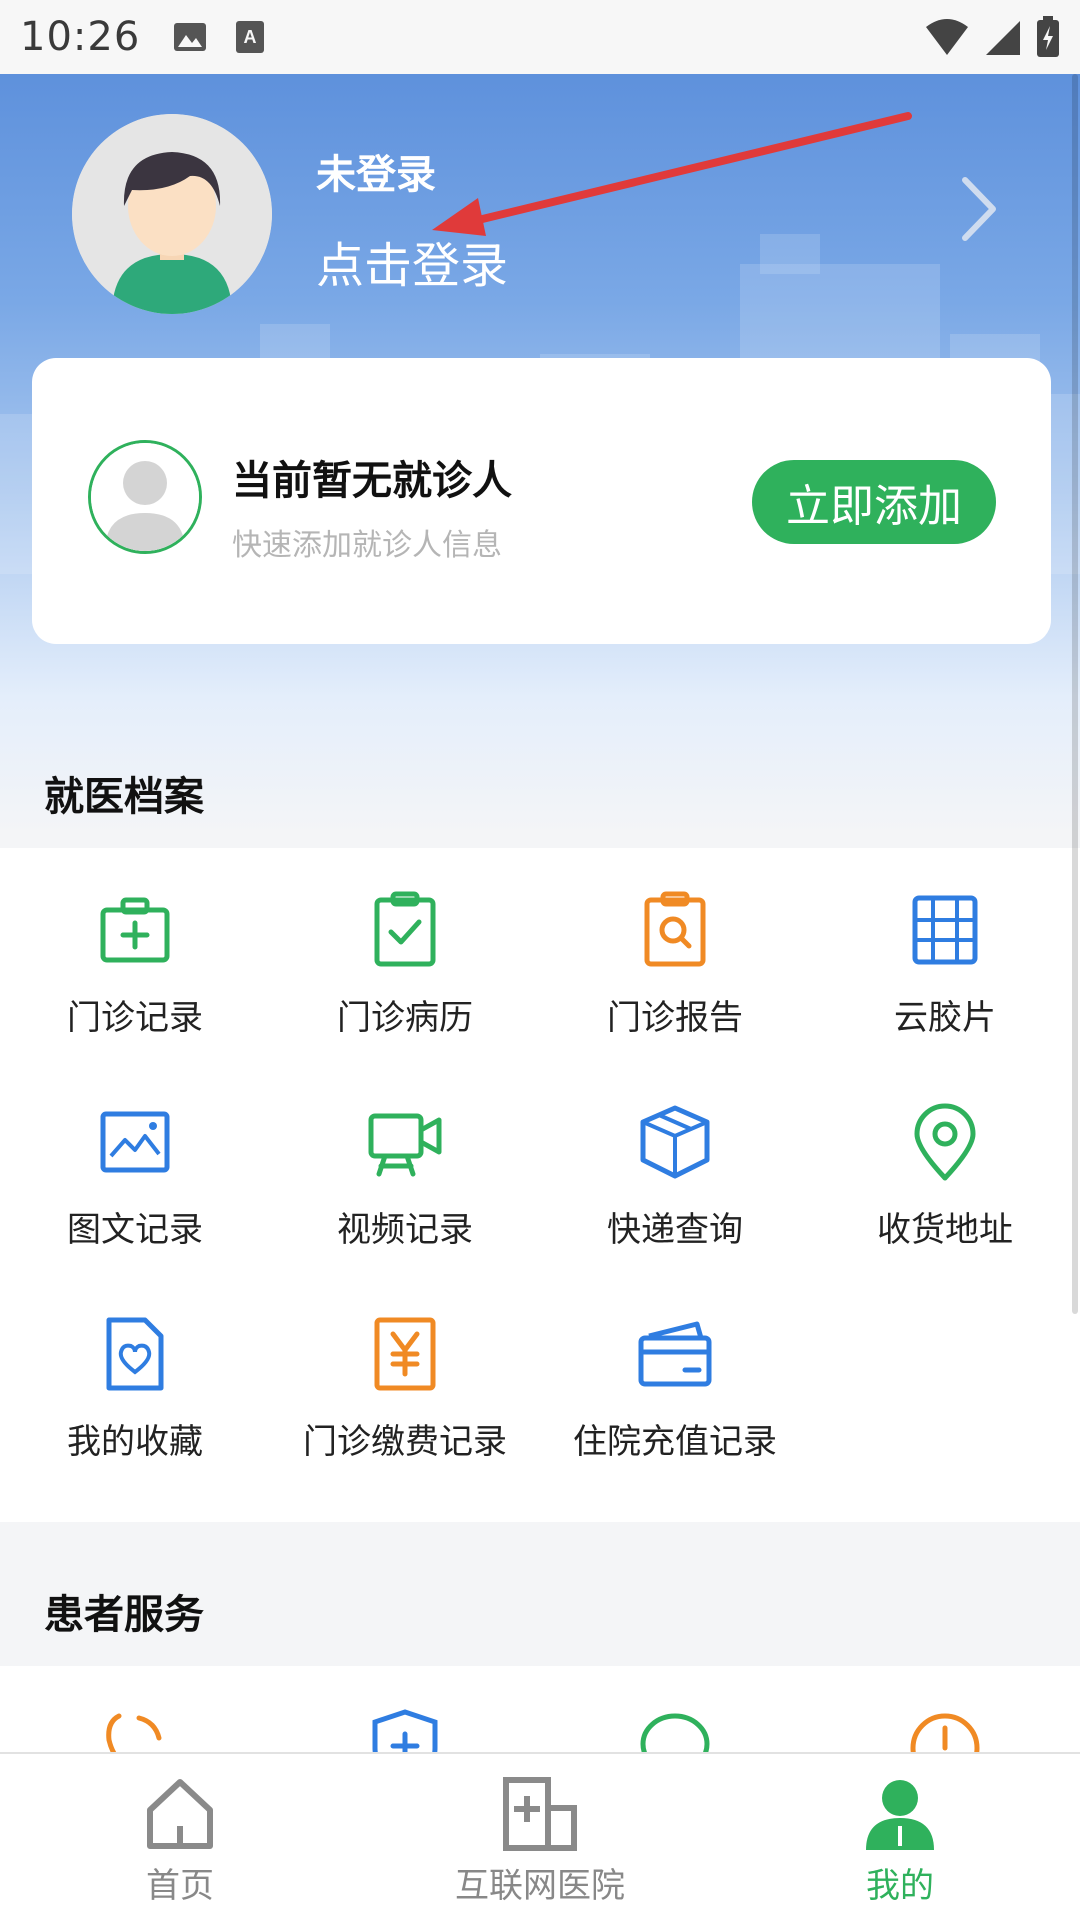 This screenshot has height=1920, width=1080. What do you see at coordinates (1048, 36) in the screenshot?
I see `battery-icon` at bounding box center [1048, 36].